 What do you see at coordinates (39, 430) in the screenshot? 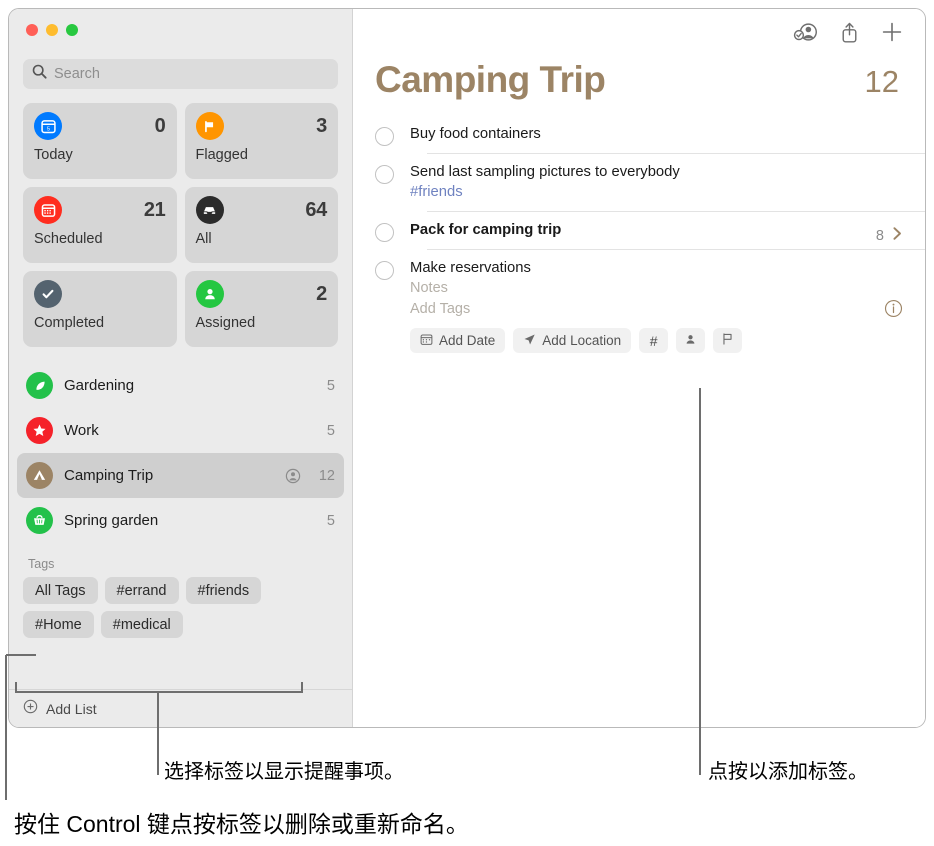
I see `star-icon` at bounding box center [39, 430].